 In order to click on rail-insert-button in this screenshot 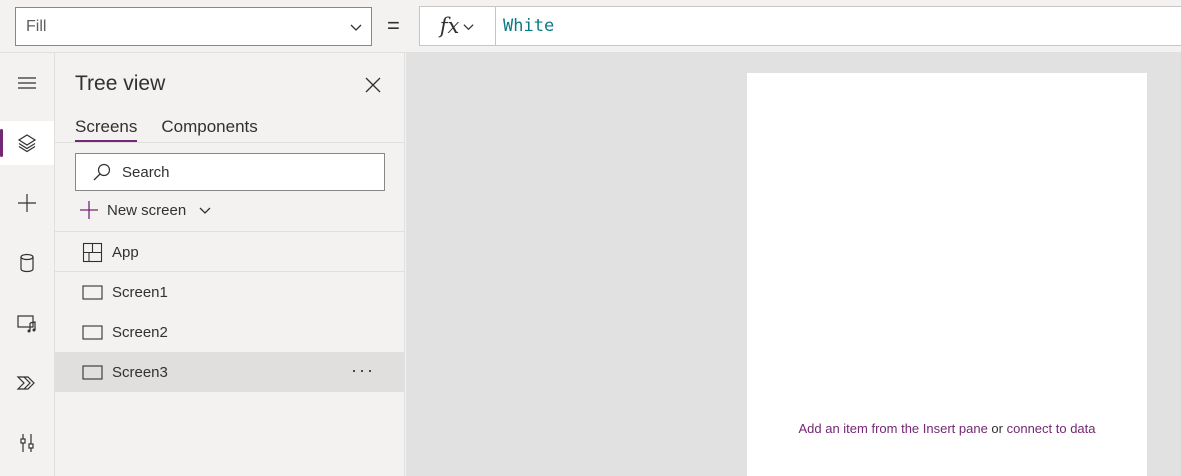, I will do `click(27, 203)`.